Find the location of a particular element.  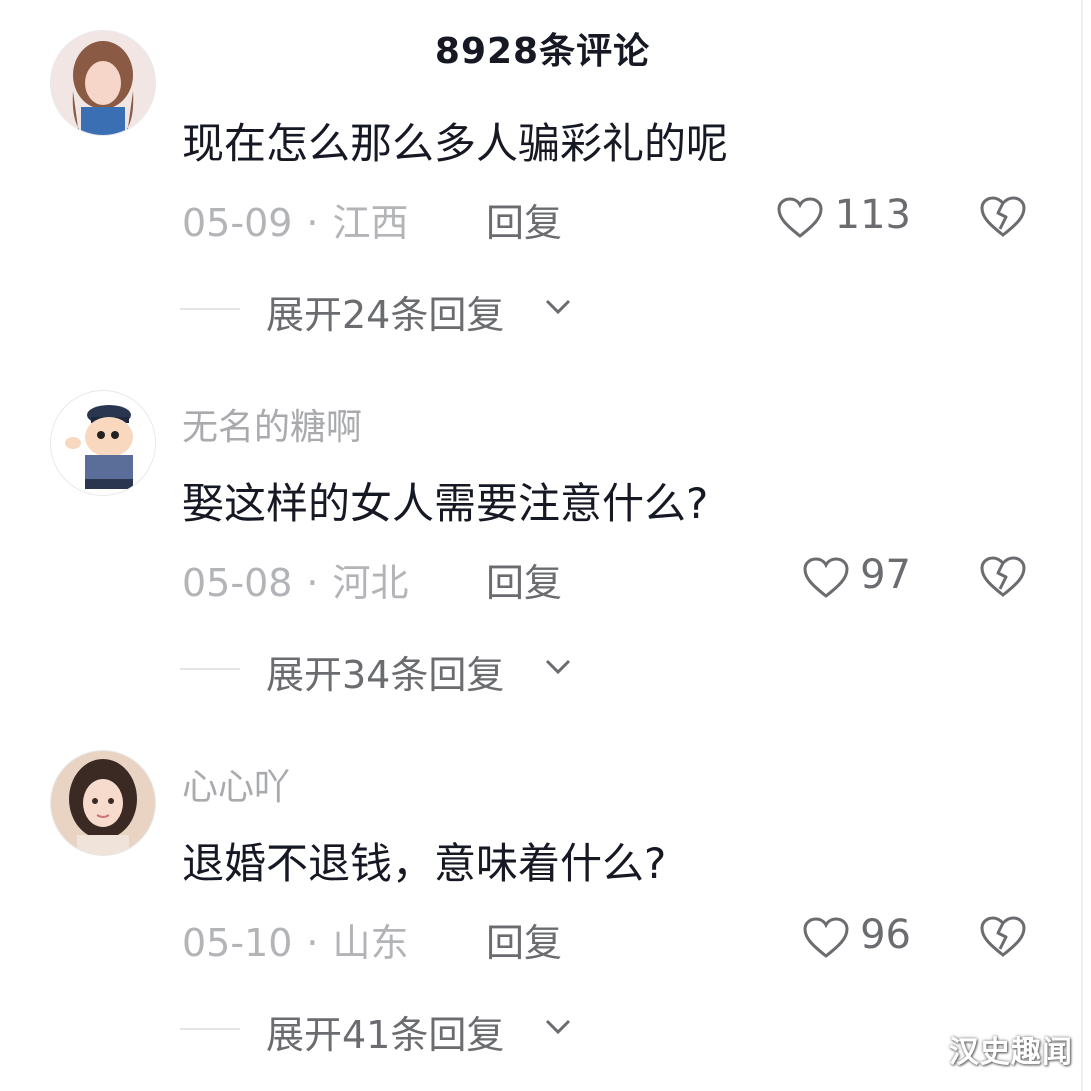

comment-date: 05-08 is located at coordinates (237, 583).